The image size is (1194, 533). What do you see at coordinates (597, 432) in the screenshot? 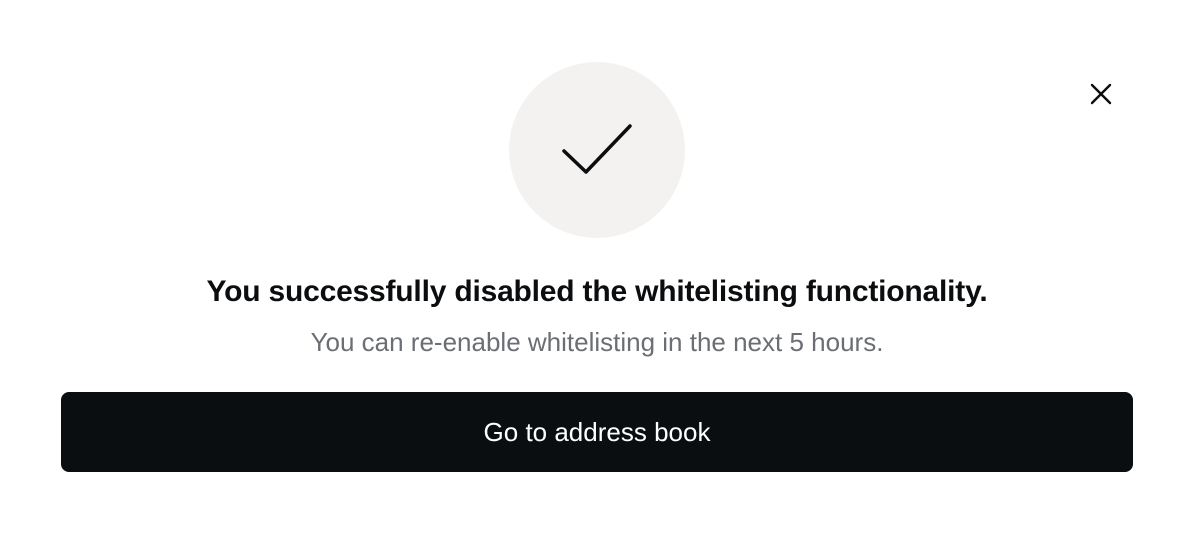
I see `go-to-address-book-button: Go to address book` at bounding box center [597, 432].